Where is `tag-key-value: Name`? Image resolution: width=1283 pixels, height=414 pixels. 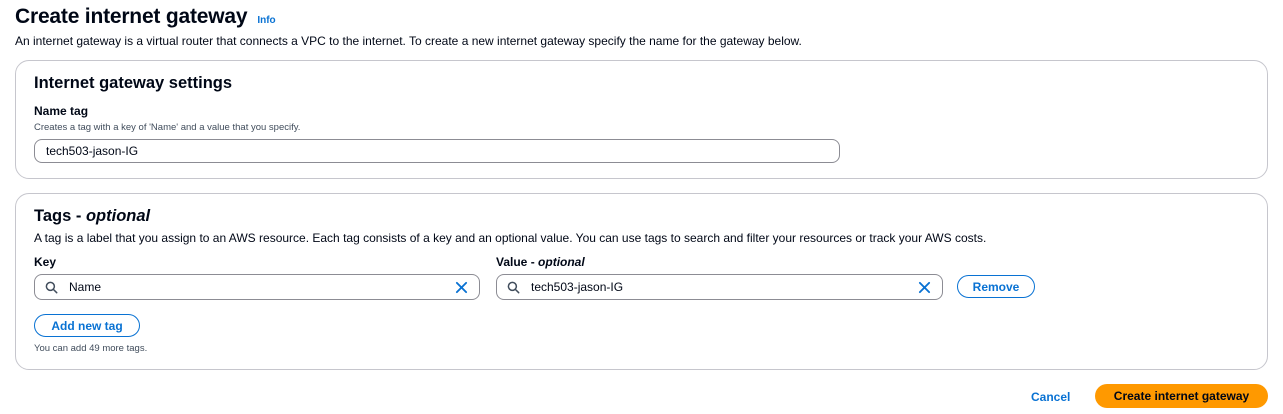
tag-key-value: Name is located at coordinates (85, 287).